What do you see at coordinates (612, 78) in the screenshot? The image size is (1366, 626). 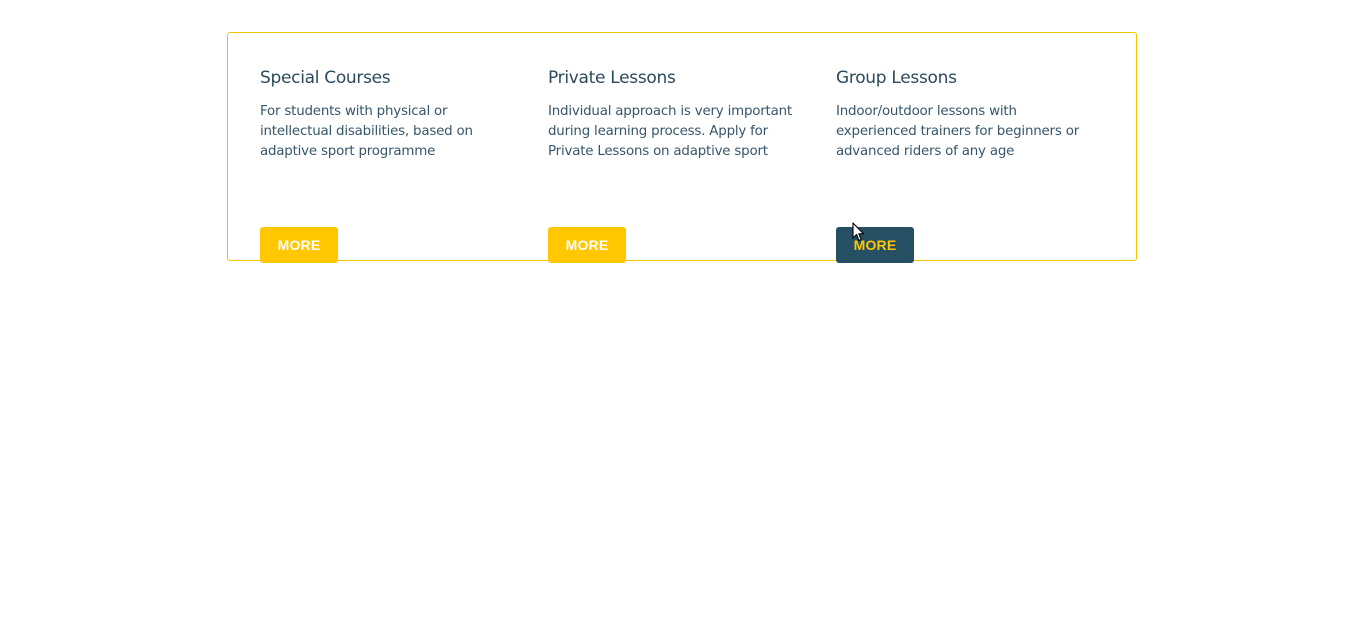 I see `card-title: Private Lessons` at bounding box center [612, 78].